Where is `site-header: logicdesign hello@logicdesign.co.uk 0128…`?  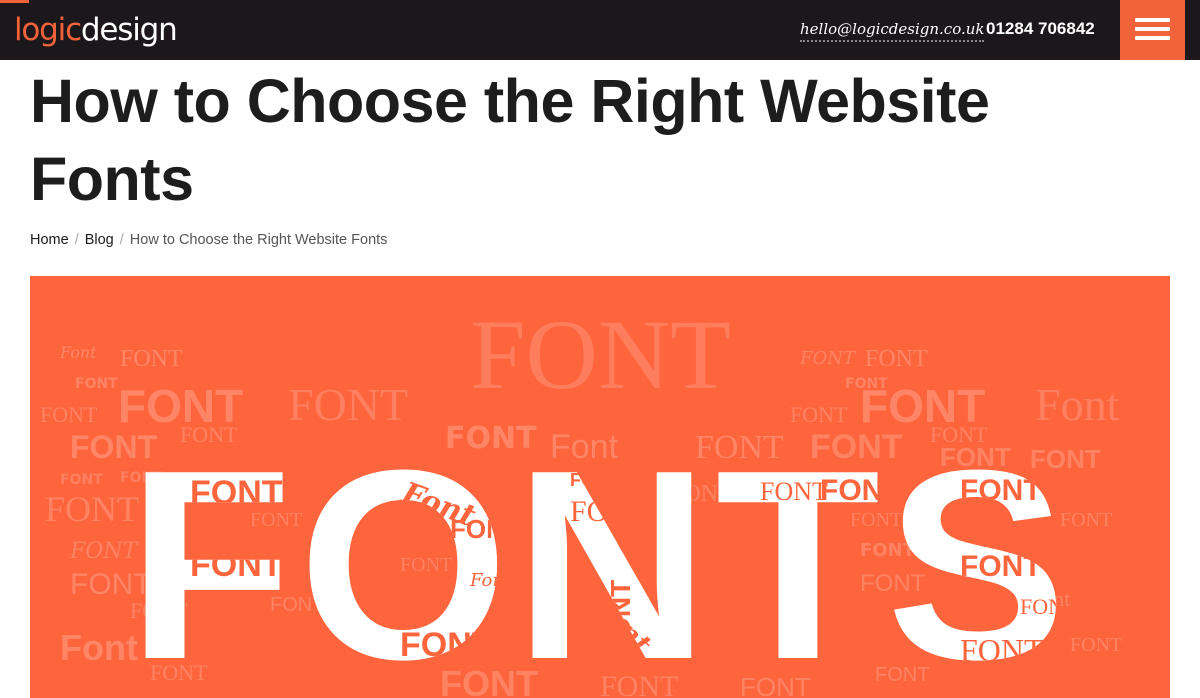 site-header: logicdesign hello@logicdesign.co.uk 0128… is located at coordinates (600, 30).